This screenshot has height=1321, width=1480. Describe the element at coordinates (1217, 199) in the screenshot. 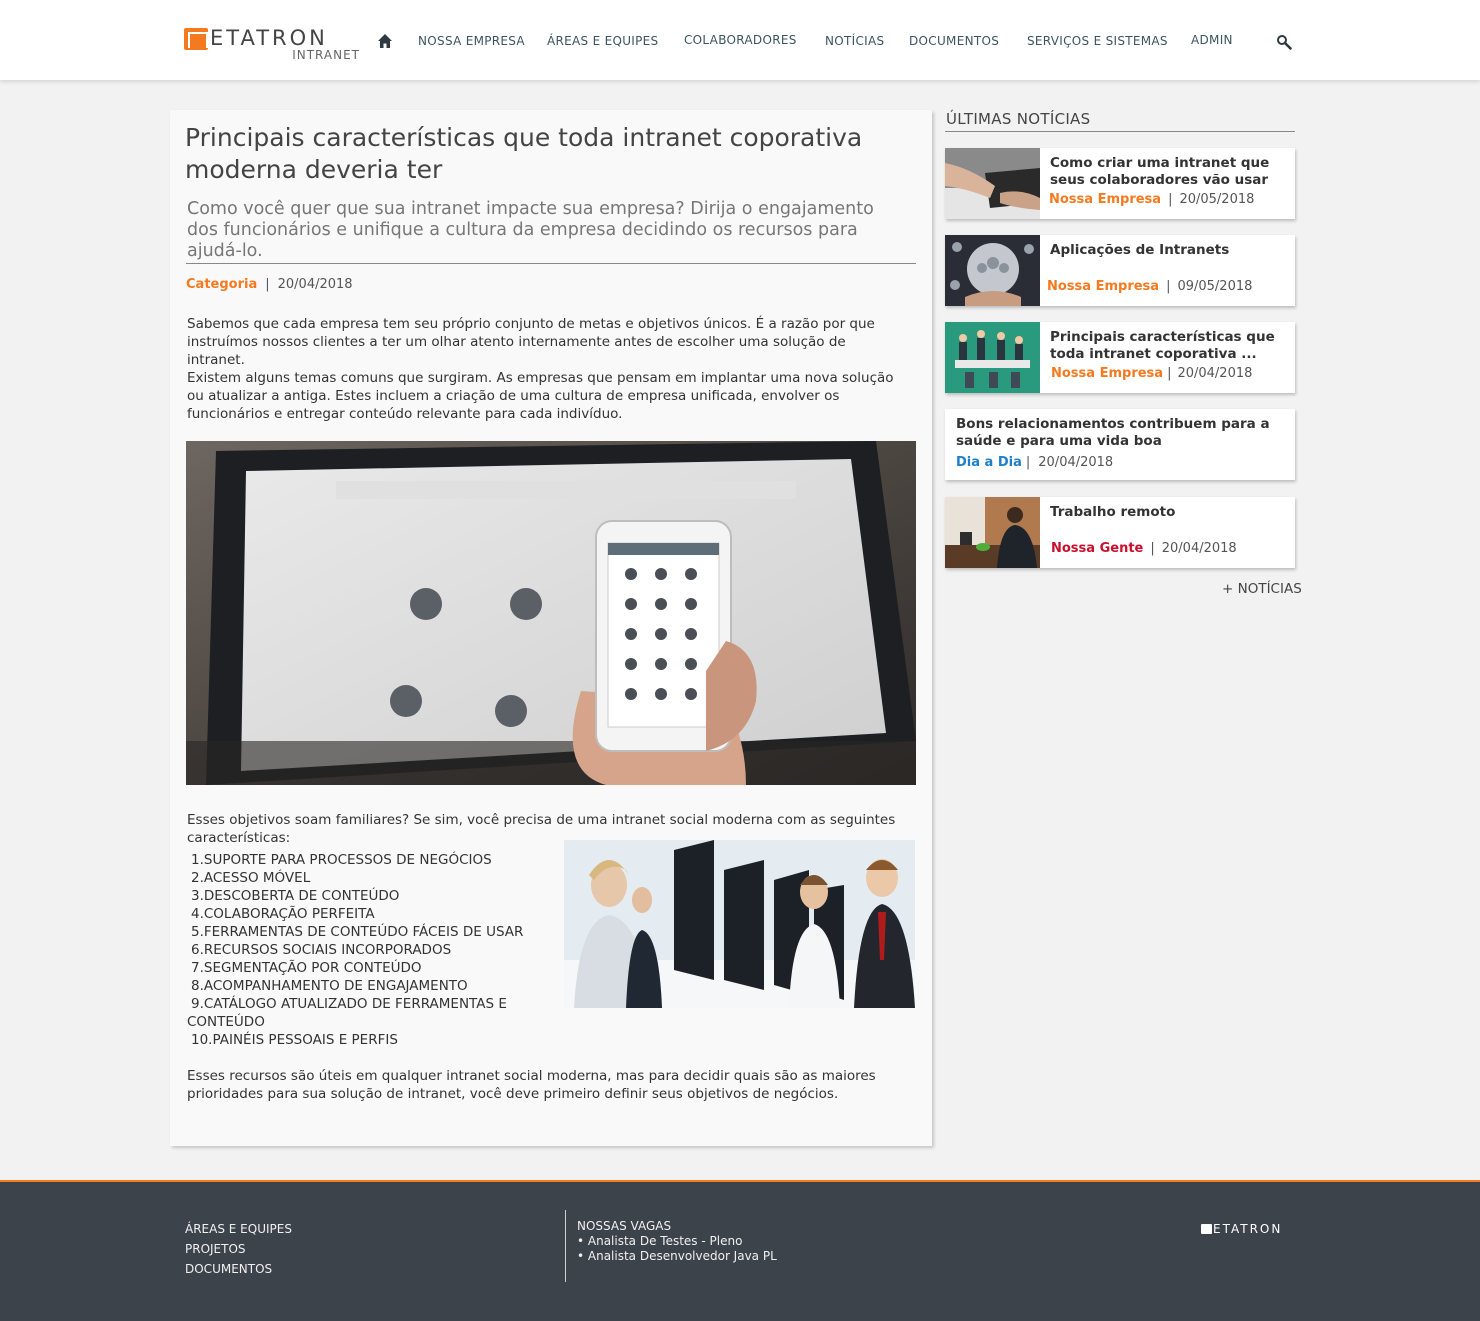

I see `news-date: 20/05/2018` at that location.